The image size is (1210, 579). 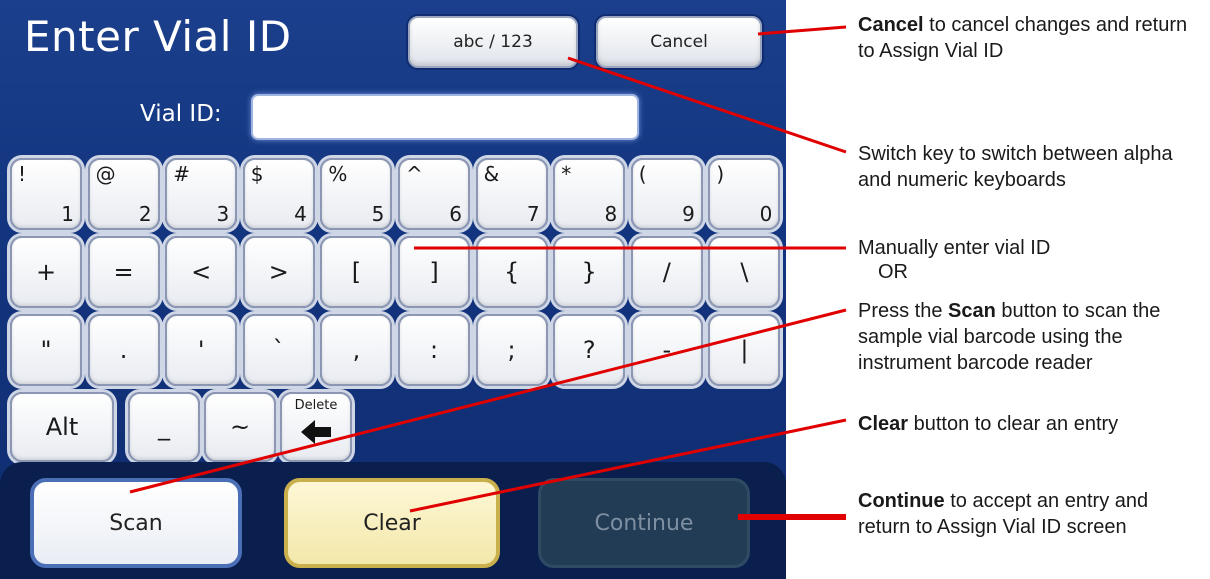 I want to click on cancel-annotation-bold: Cancel, so click(x=891, y=25).